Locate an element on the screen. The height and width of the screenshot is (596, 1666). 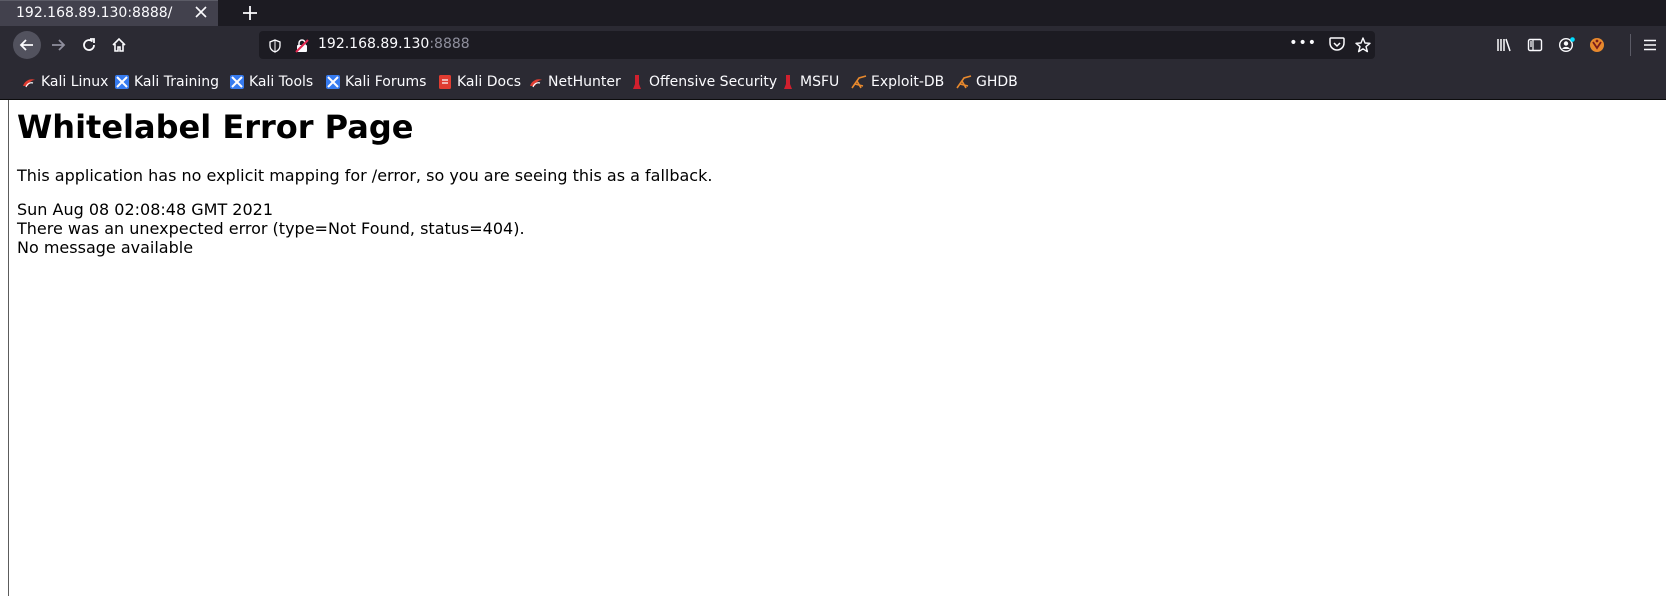
insecure-lock-icon is located at coordinates (302, 47).